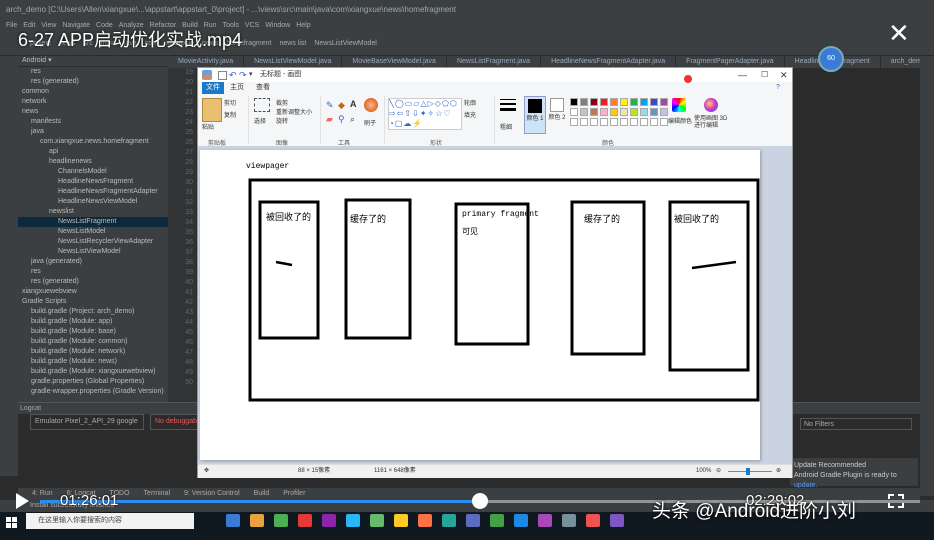 Image resolution: width=934 pixels, height=540 pixels. I want to click on paste-button: 粘贴, so click(208, 126).